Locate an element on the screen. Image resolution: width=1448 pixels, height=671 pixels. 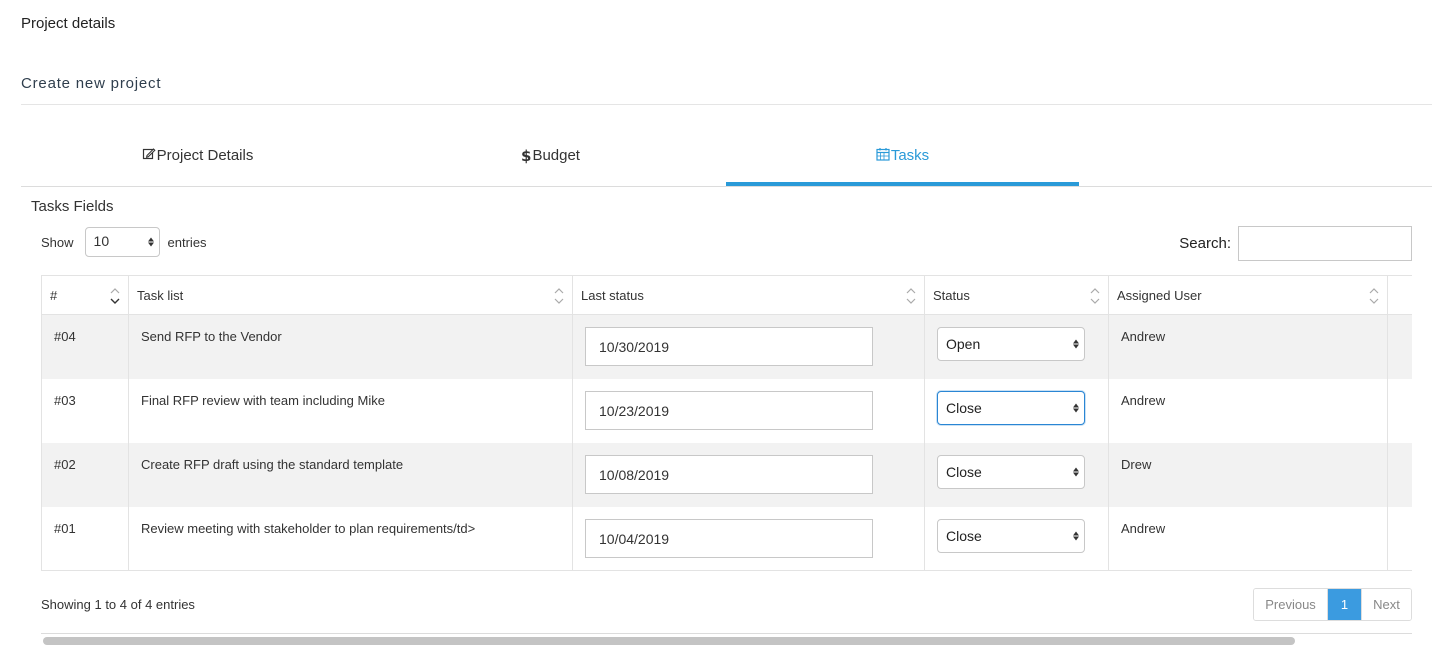
tab-budget: $ Budget is located at coordinates (550, 158).